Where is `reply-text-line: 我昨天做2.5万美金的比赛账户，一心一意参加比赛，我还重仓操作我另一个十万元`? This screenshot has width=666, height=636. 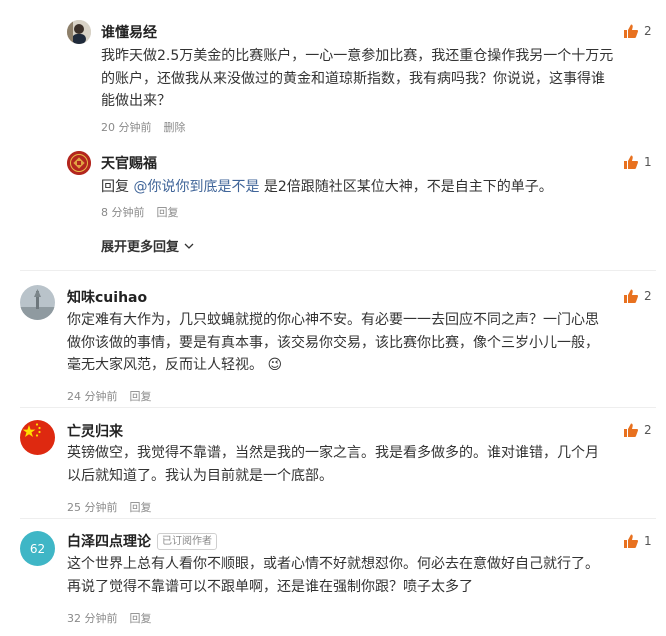 reply-text-line: 我昨天做2.5万美金的比赛账户，一心一意参加比赛，我还重仓操作我另一个十万元 is located at coordinates (357, 56).